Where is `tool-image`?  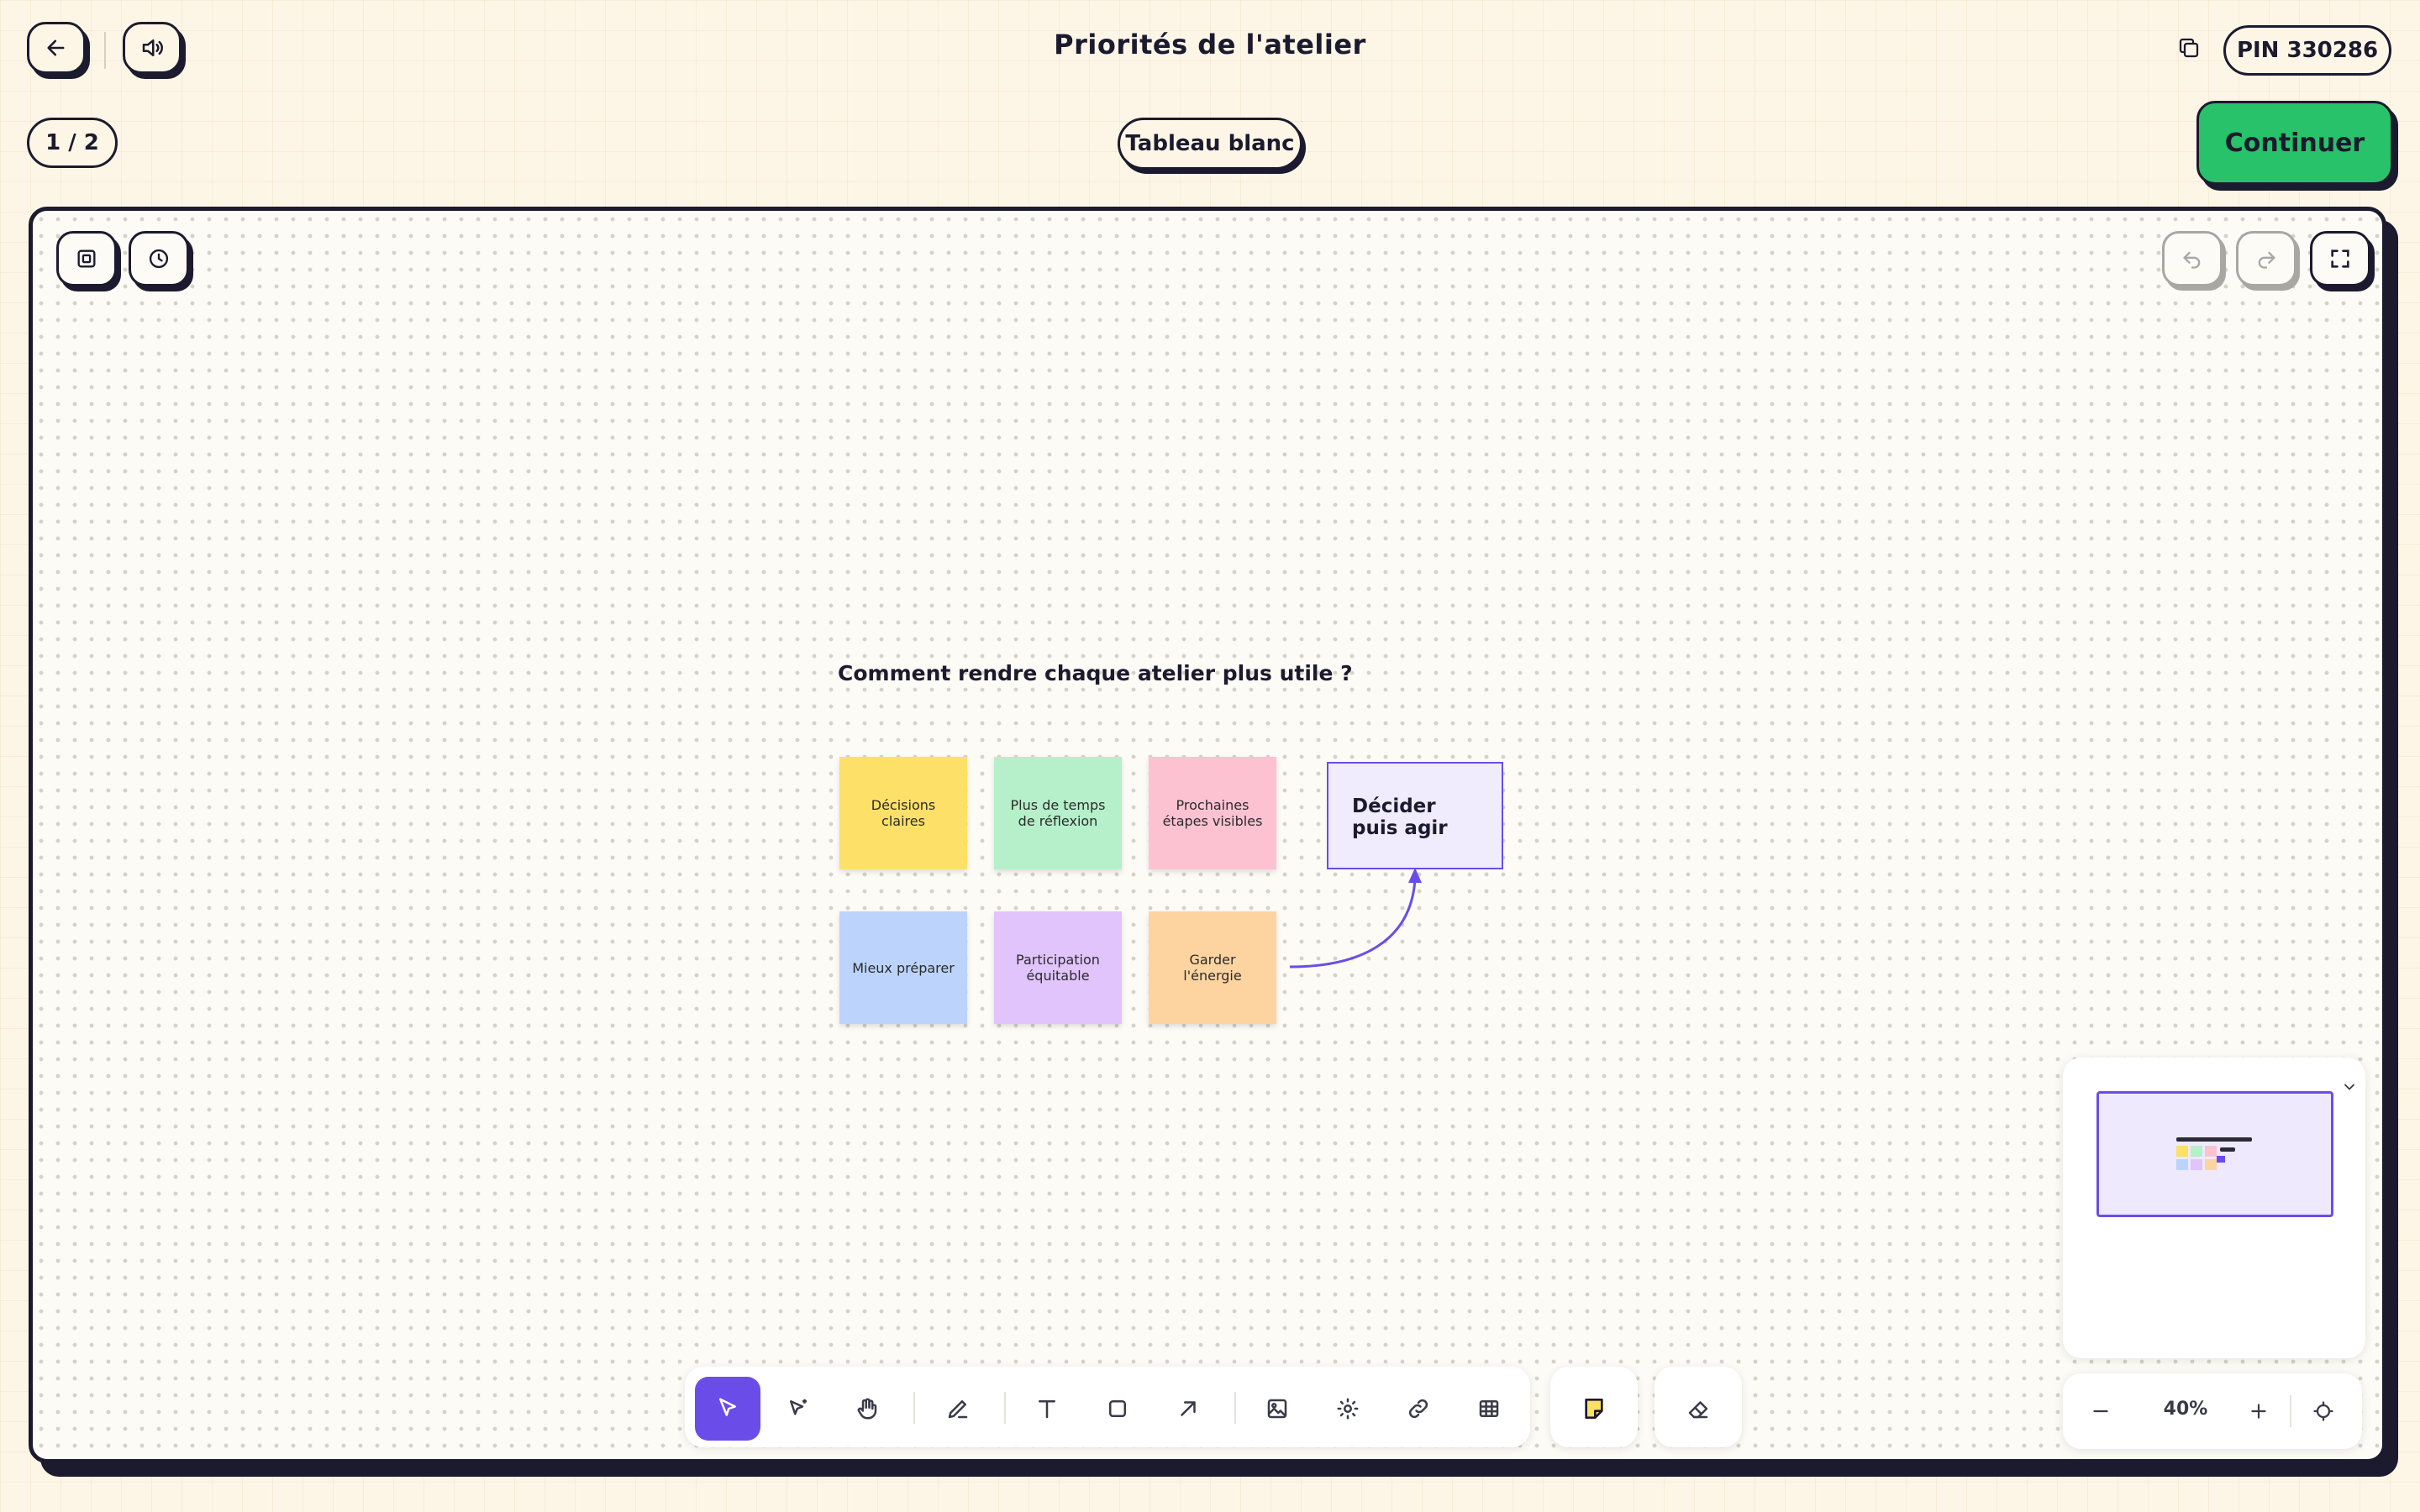
tool-image is located at coordinates (1277, 1409).